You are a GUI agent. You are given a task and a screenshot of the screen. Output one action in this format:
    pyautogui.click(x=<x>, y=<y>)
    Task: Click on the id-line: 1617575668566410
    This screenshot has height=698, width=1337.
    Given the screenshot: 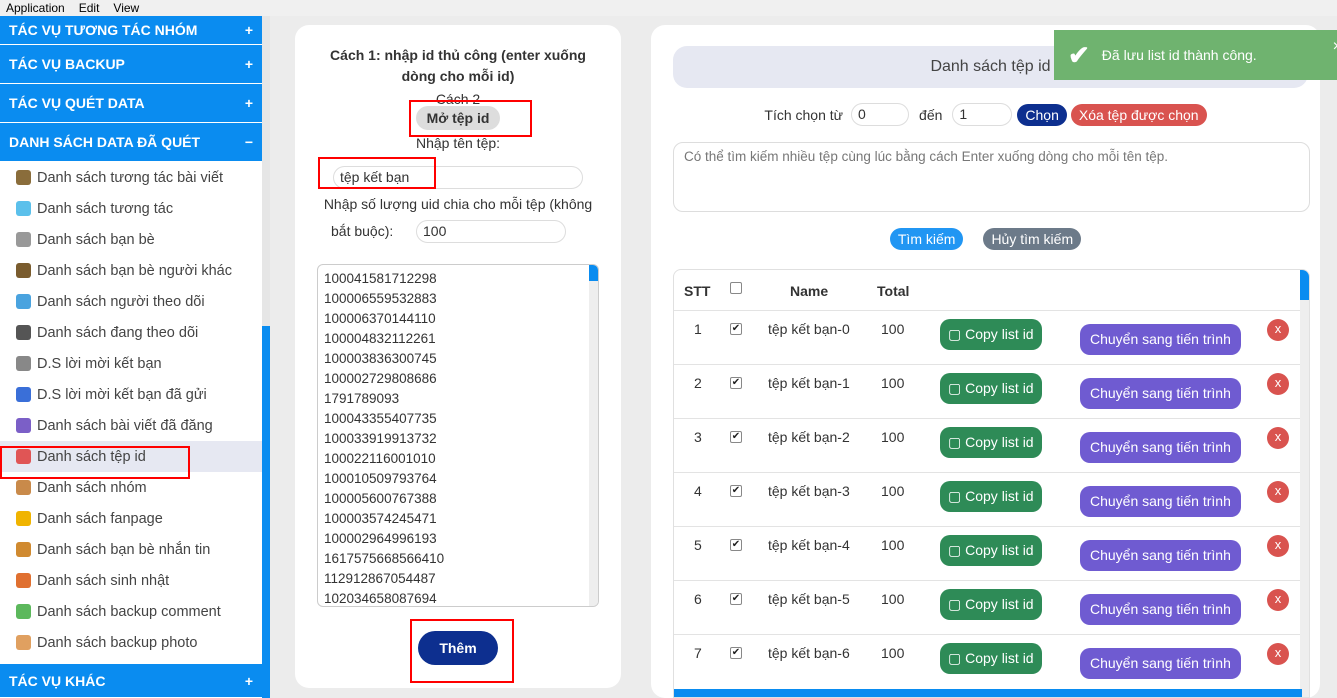 What is the action you would take?
    pyautogui.click(x=384, y=558)
    